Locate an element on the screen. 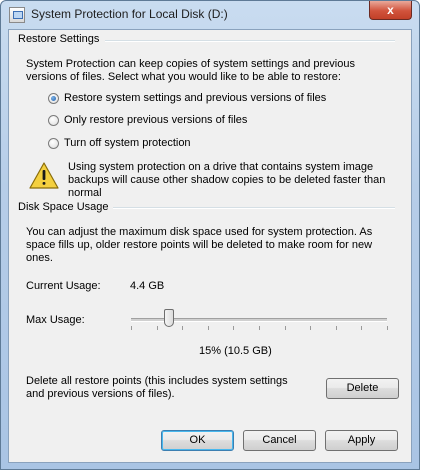  radio-turn-off-protection: Turn off system protection is located at coordinates (198, 144).